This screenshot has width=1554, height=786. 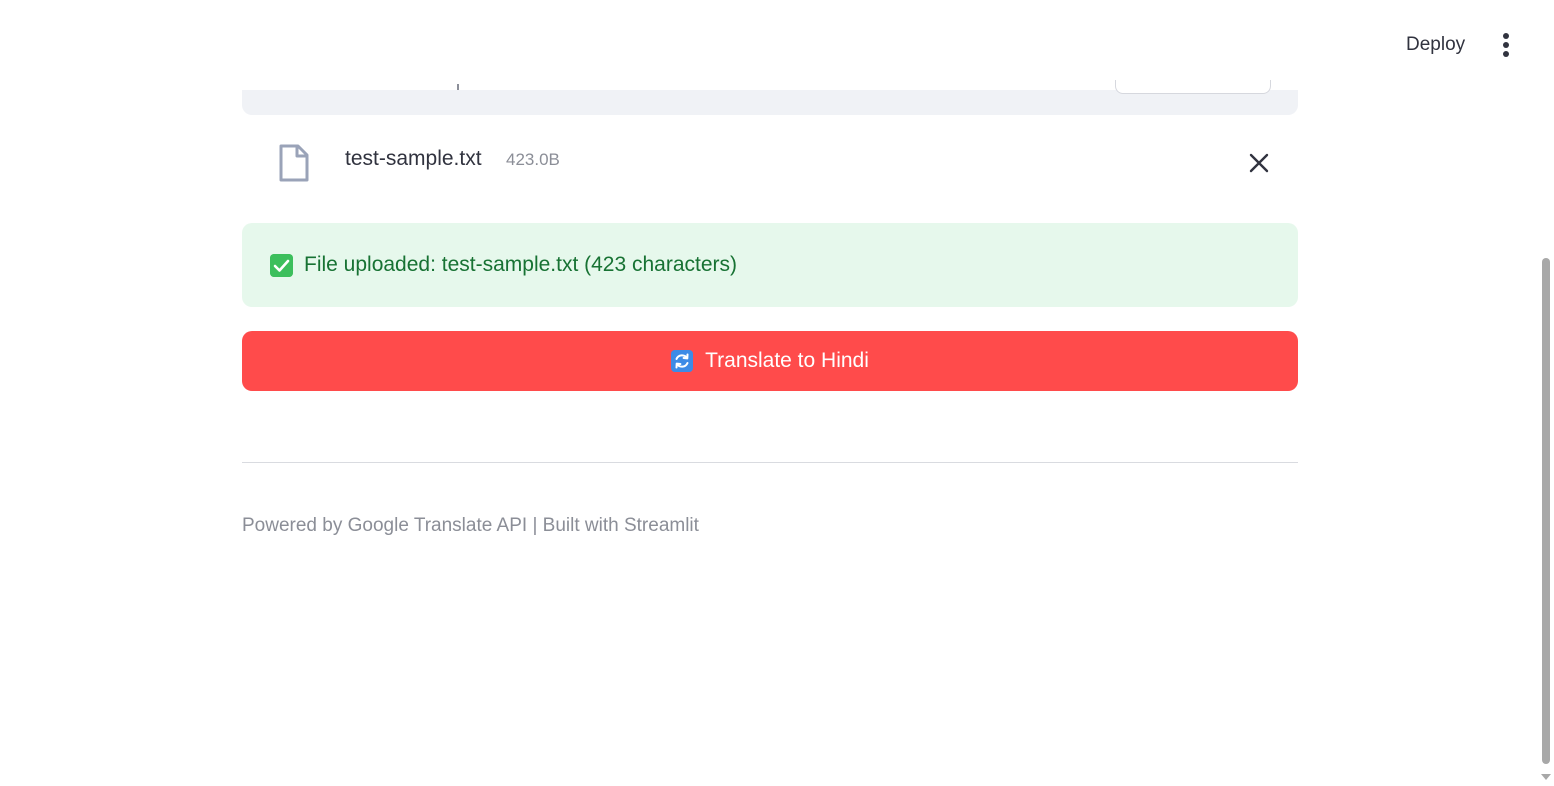 I want to click on close-icon, so click(x=1259, y=163).